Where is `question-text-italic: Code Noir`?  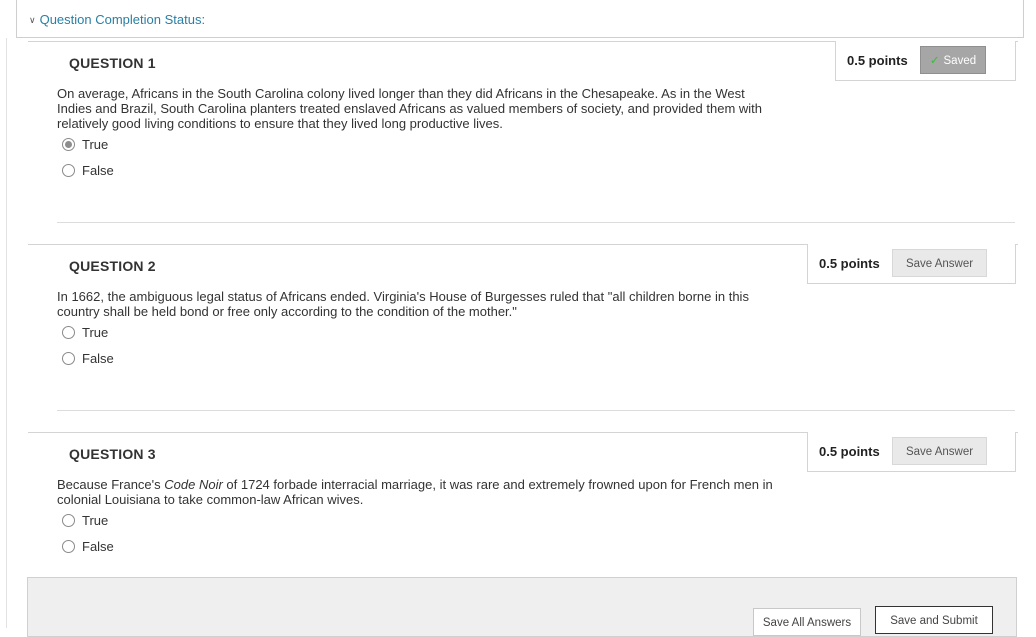
question-text-italic: Code Noir is located at coordinates (193, 484).